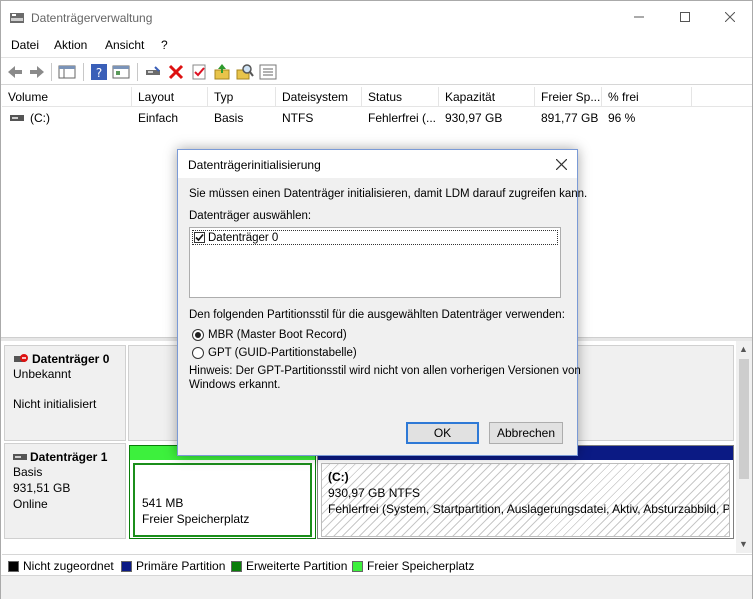  I want to click on list-view-icon, so click(268, 72).